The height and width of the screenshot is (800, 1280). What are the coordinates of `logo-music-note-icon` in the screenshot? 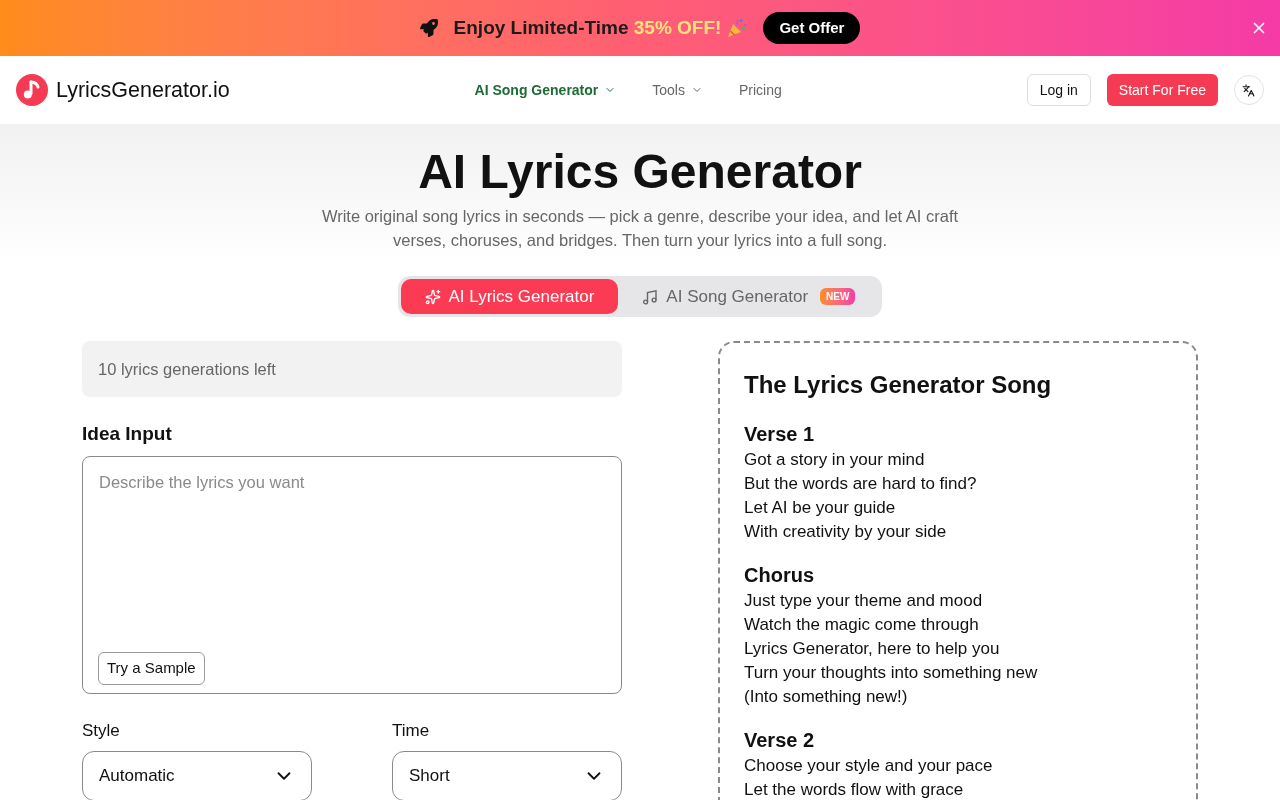 It's located at (32, 90).